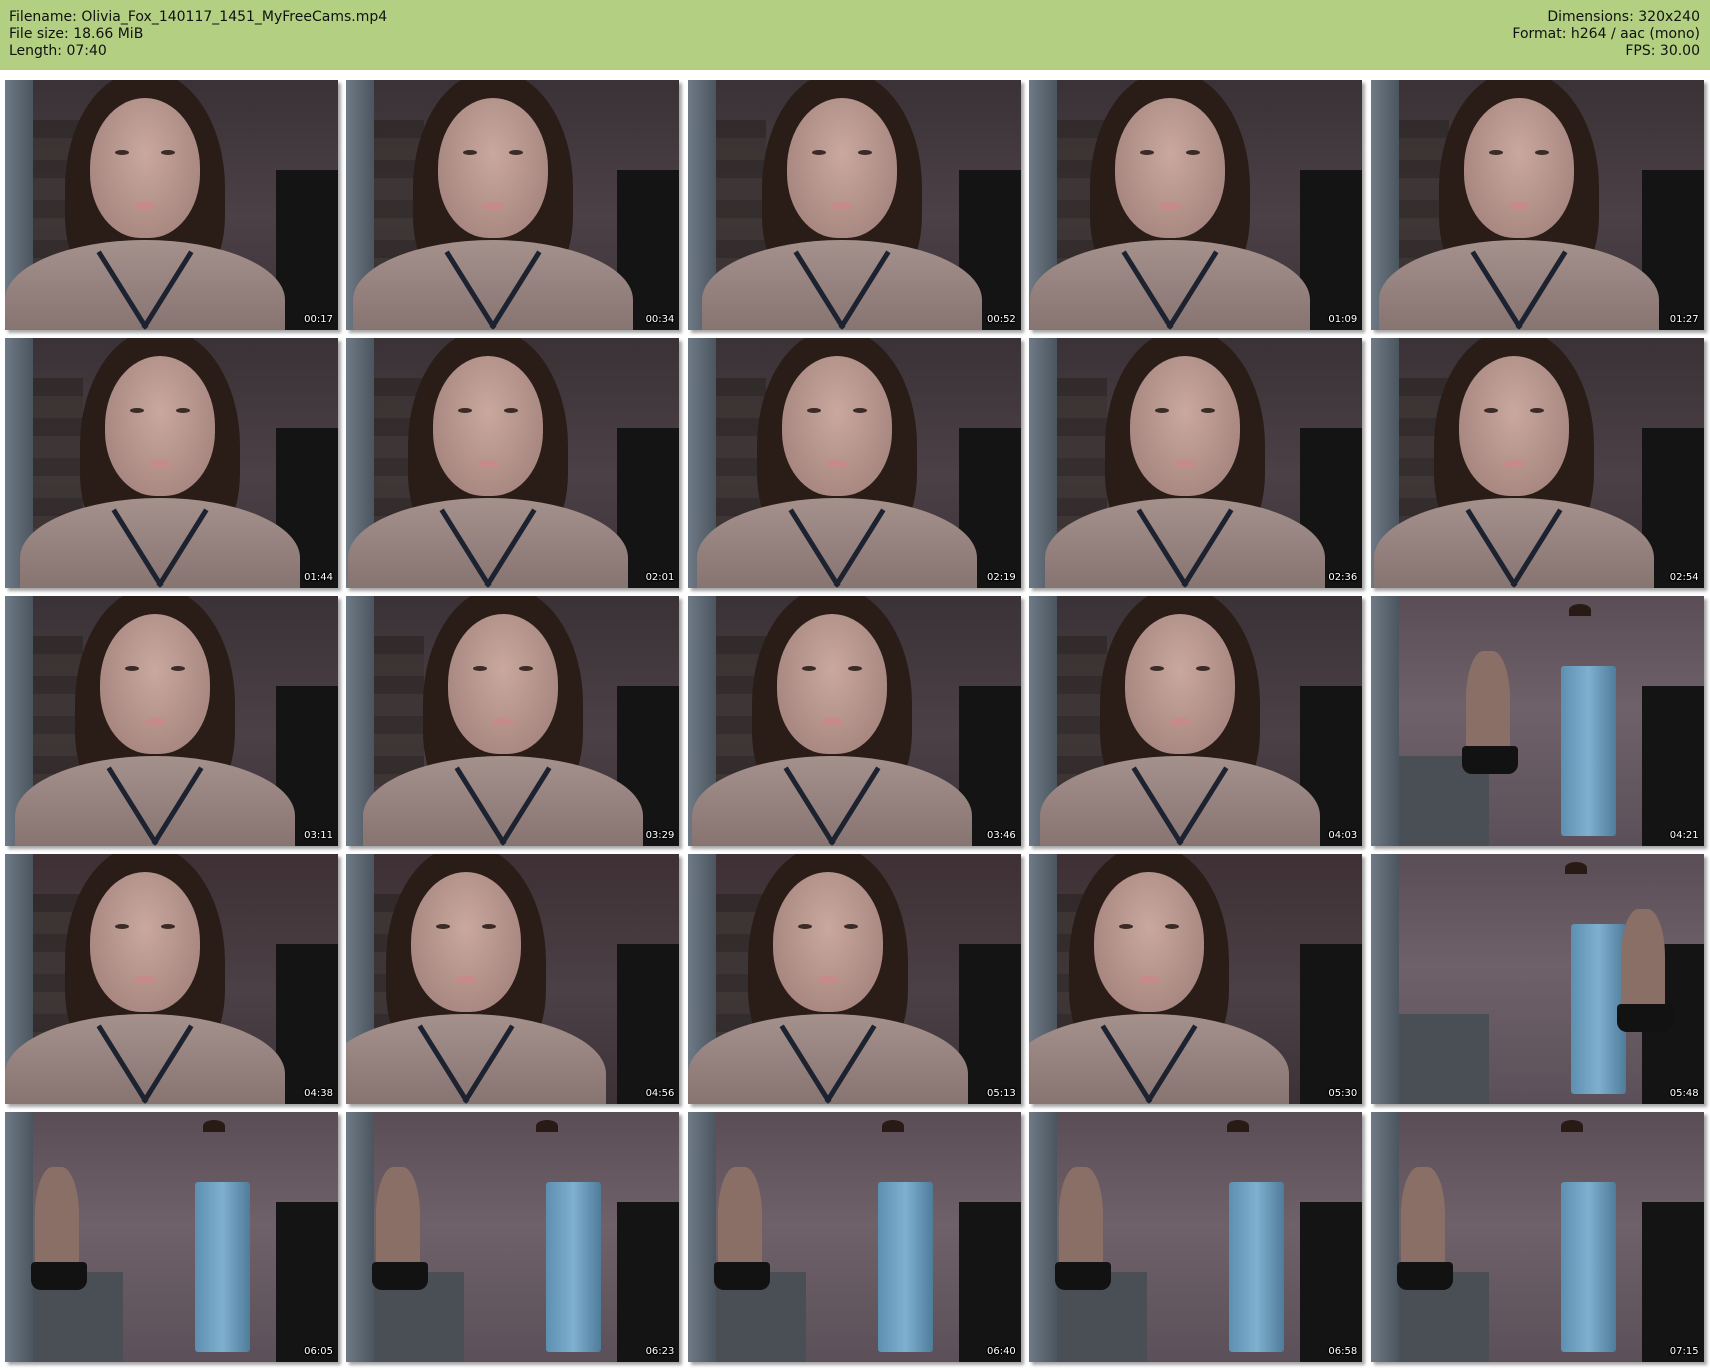 The image size is (1710, 1370). I want to click on timestamp-label: 04:21, so click(1684, 835).